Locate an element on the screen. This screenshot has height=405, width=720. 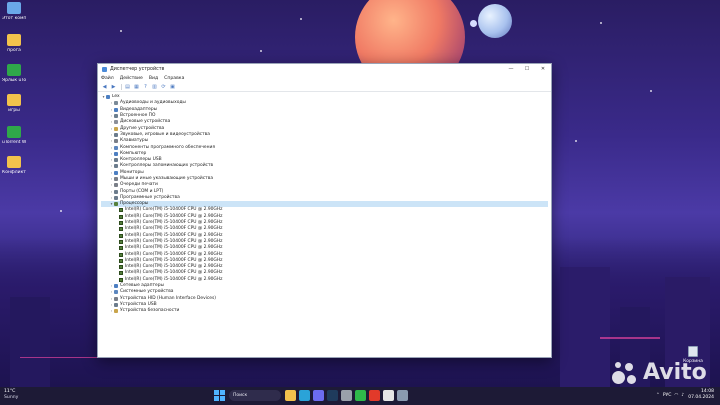
weather-widget: 11°C Sunny is located at coordinates (11, 395).